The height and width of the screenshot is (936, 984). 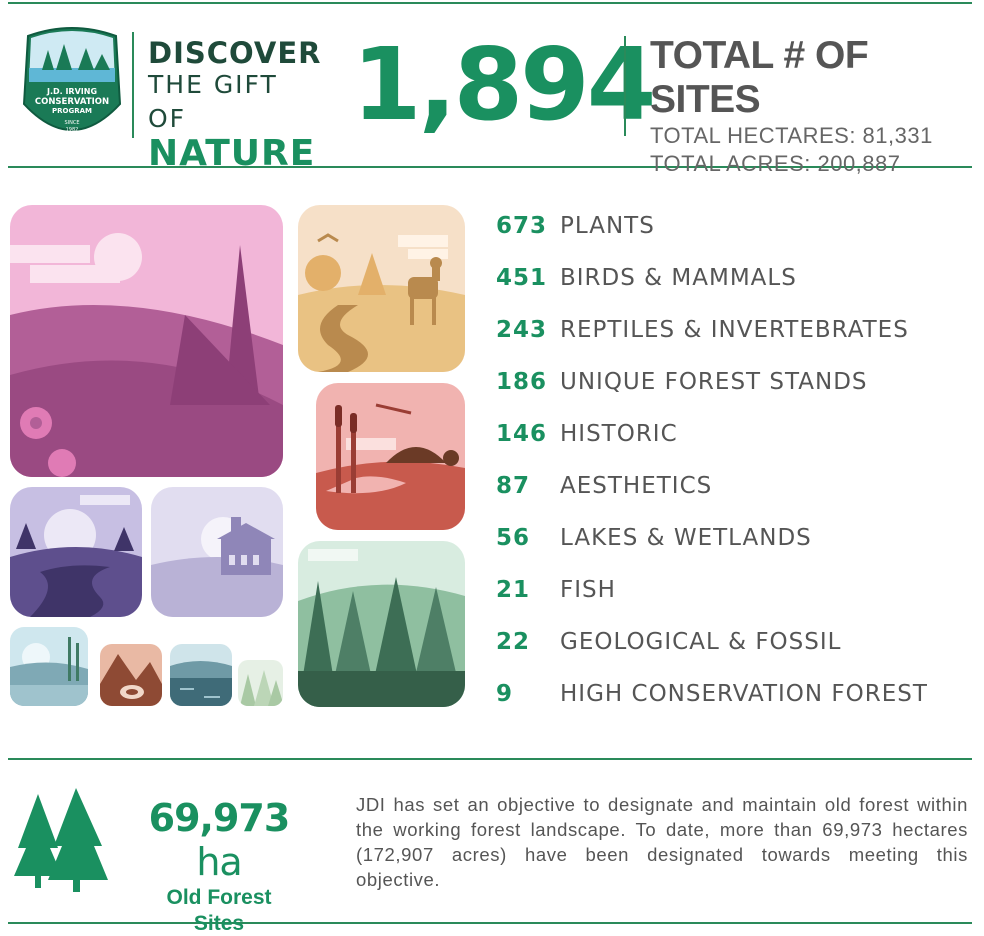 What do you see at coordinates (625, 86) in the screenshot?
I see `totals-divider` at bounding box center [625, 86].